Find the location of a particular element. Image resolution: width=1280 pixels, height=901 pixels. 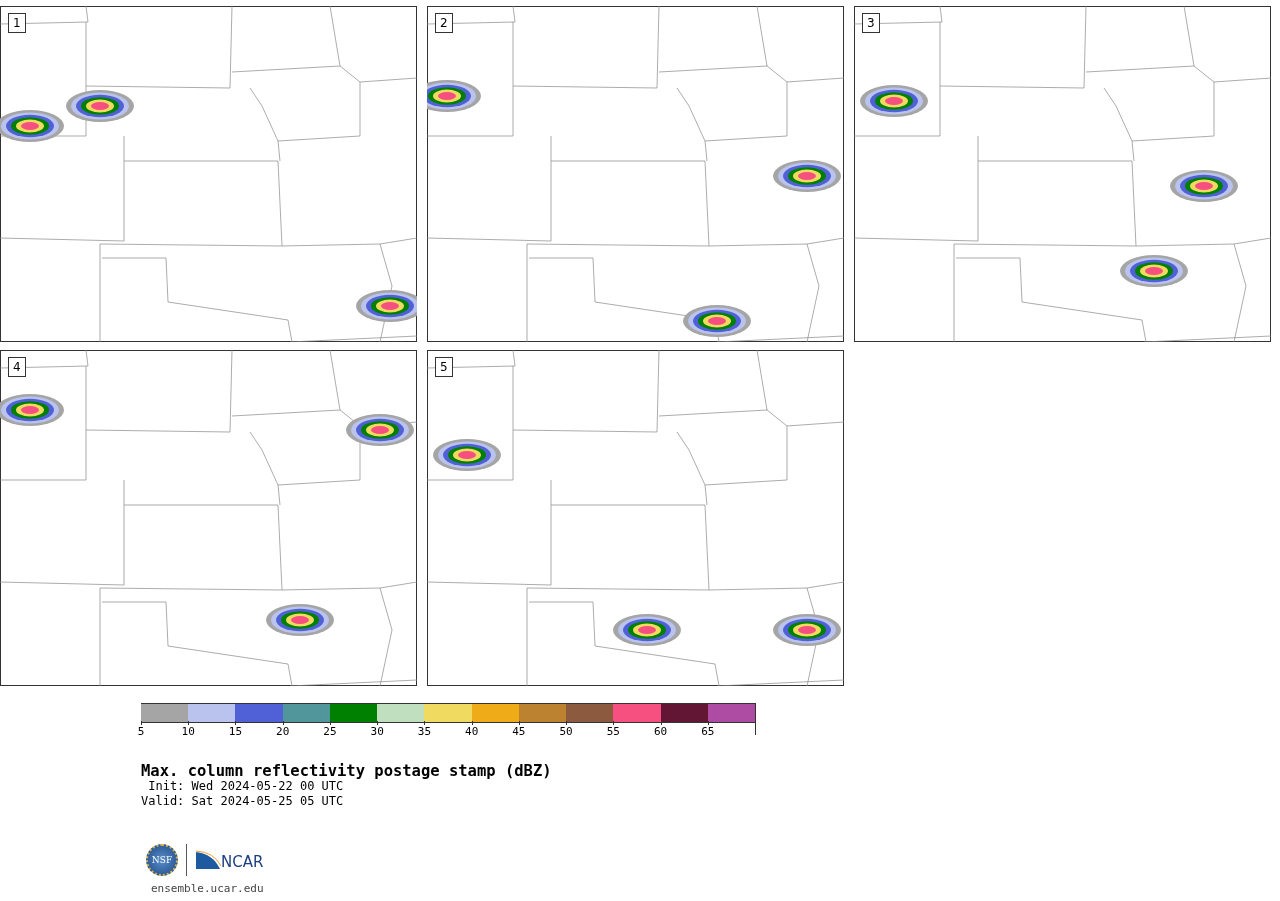

colorbar-tick-label: 60 is located at coordinates (660, 731).